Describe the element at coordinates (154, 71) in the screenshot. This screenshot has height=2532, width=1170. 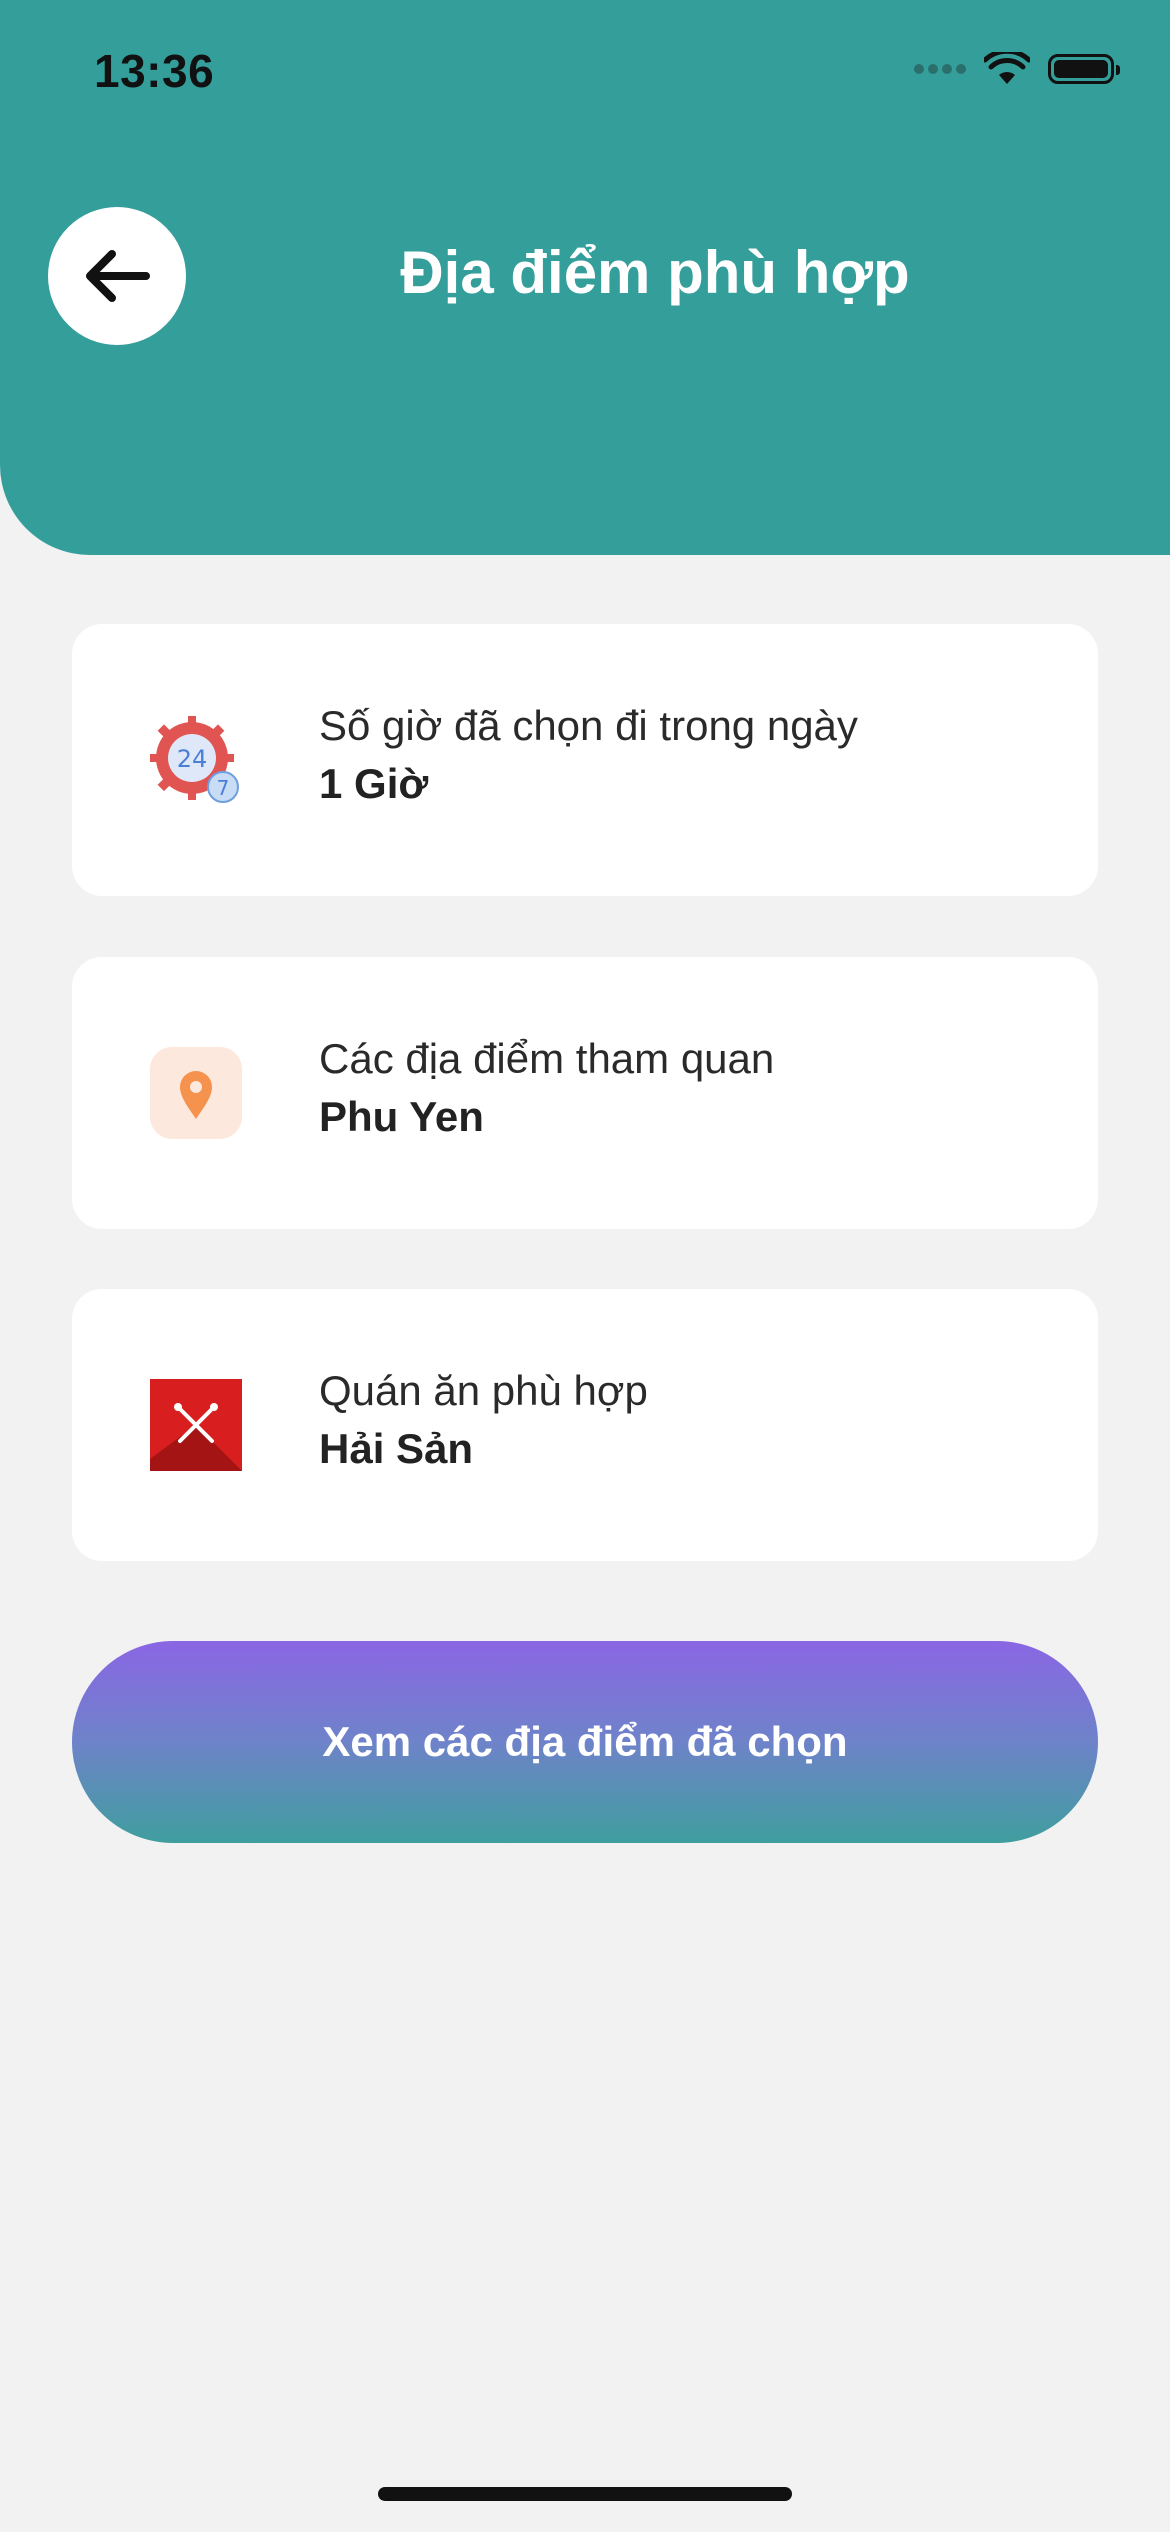
I see `status-time: 13:36` at that location.